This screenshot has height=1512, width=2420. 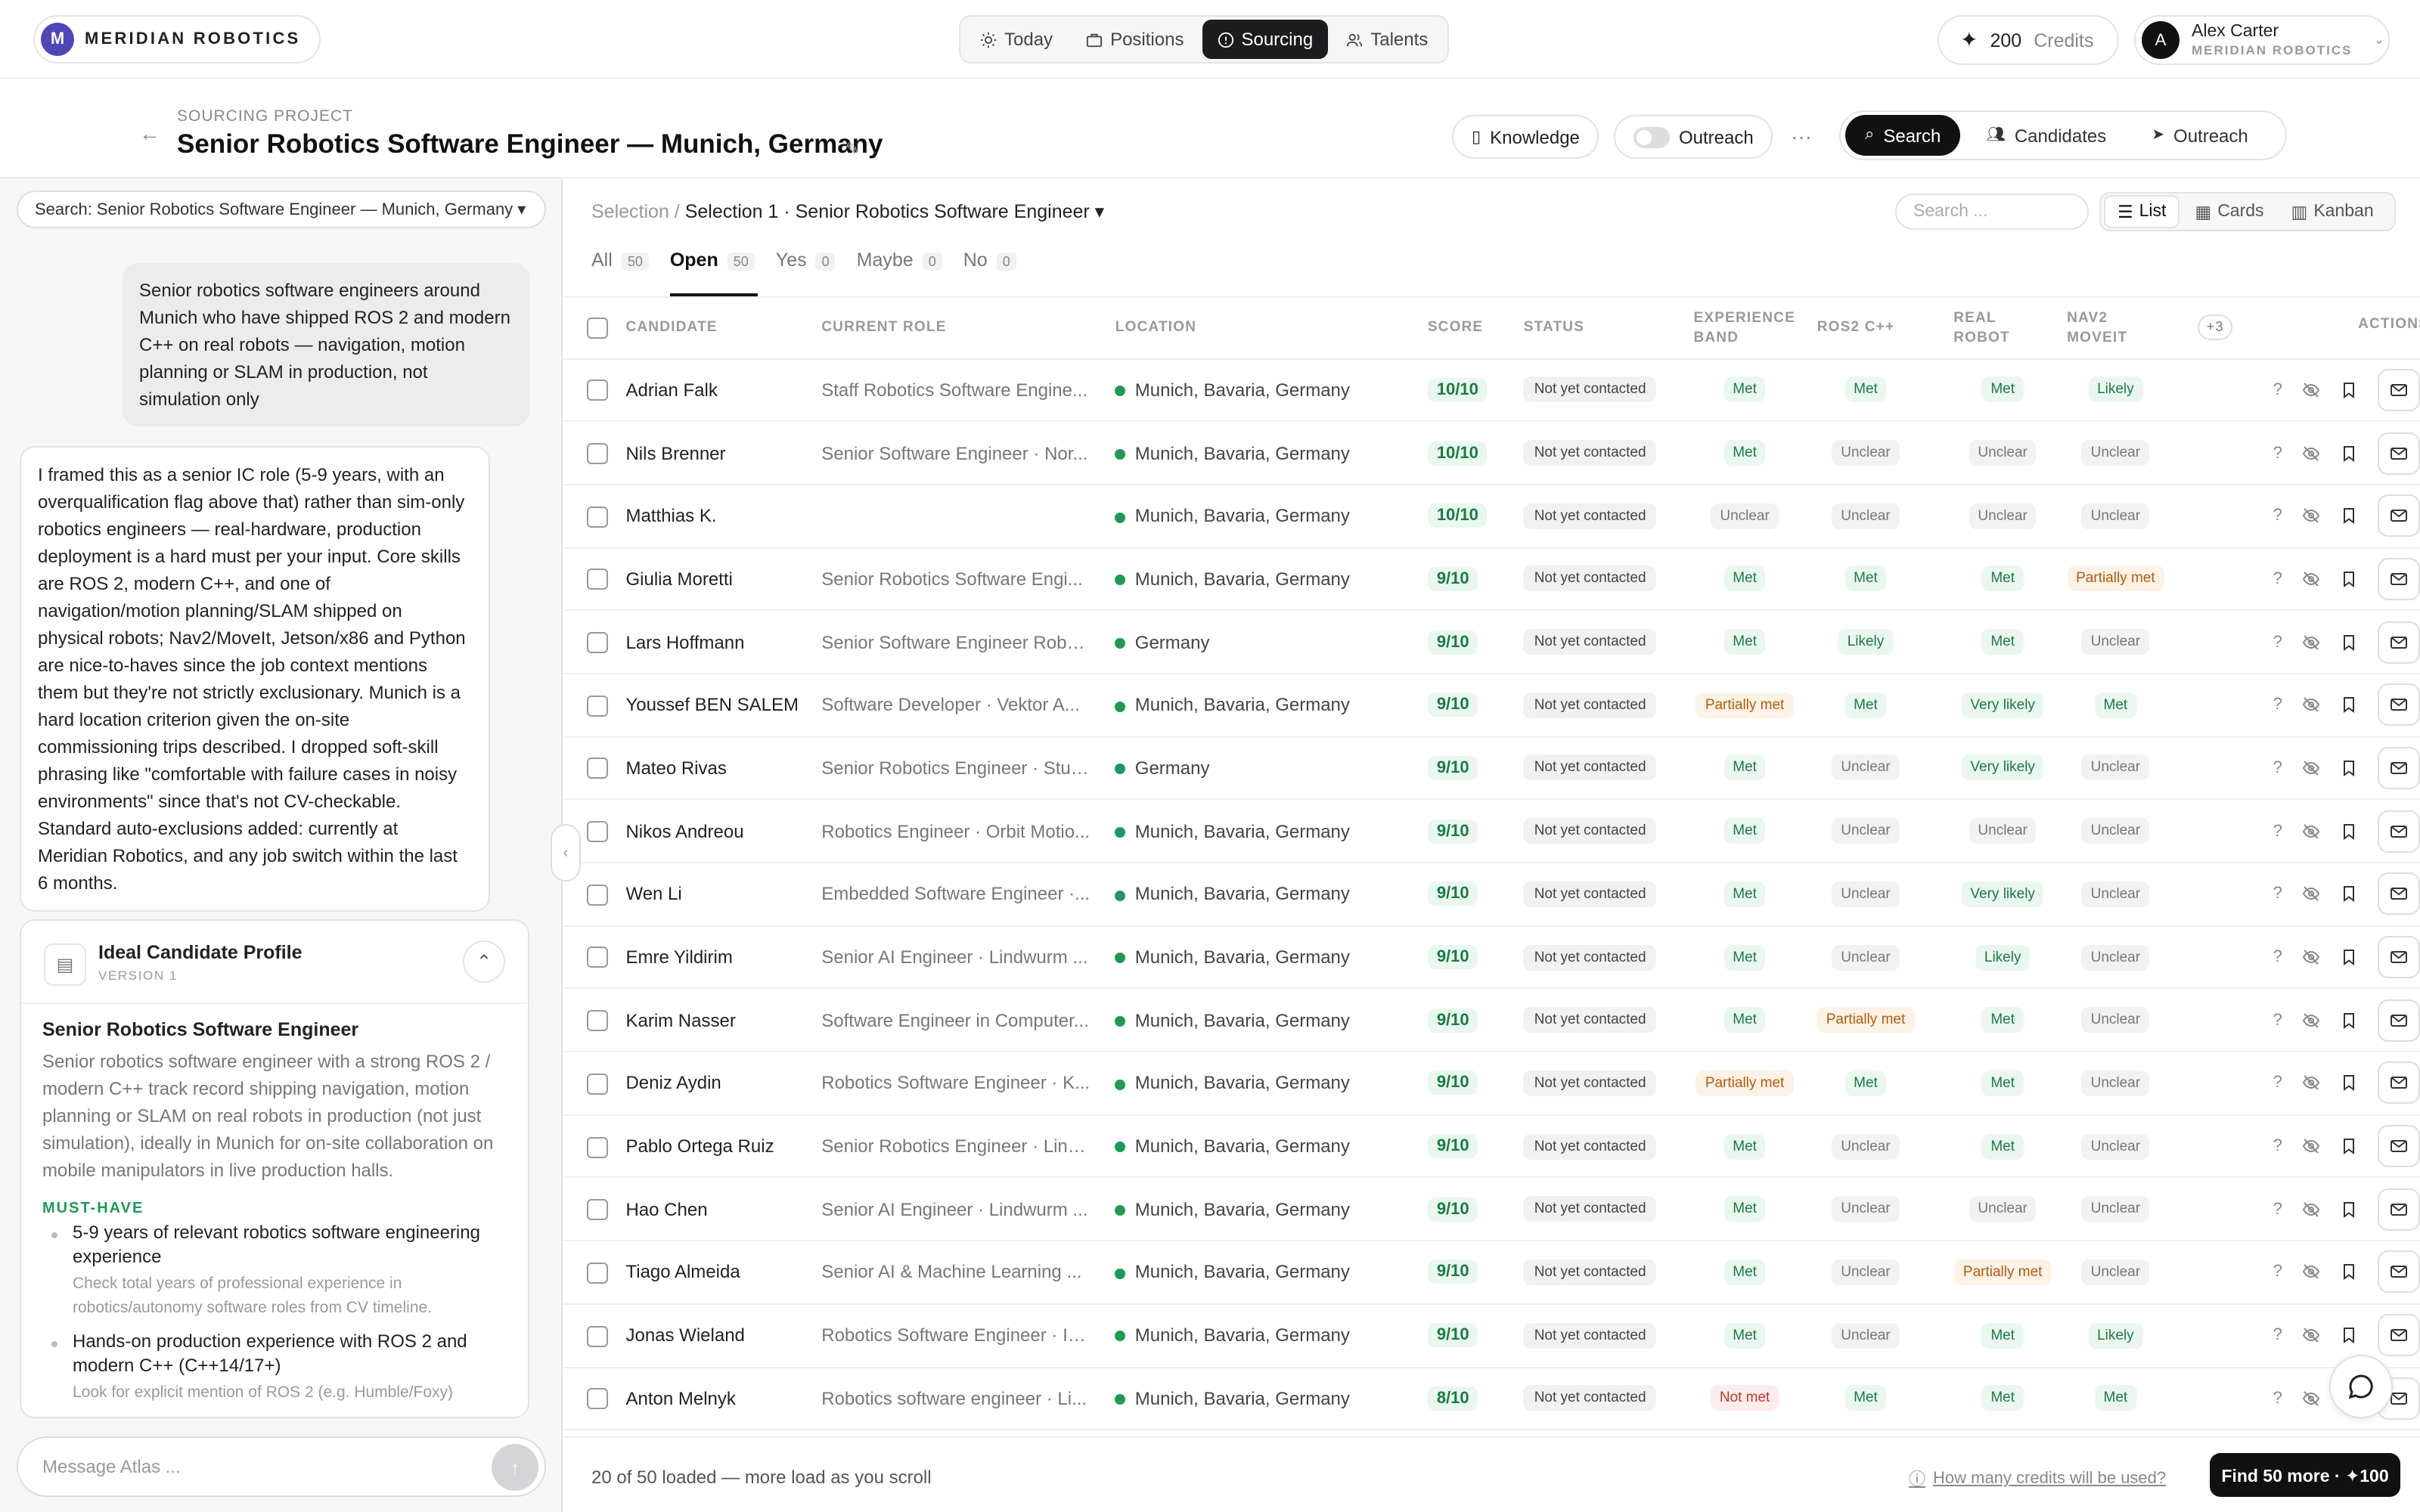 I want to click on candidate-name: Matthias K., so click(x=670, y=515).